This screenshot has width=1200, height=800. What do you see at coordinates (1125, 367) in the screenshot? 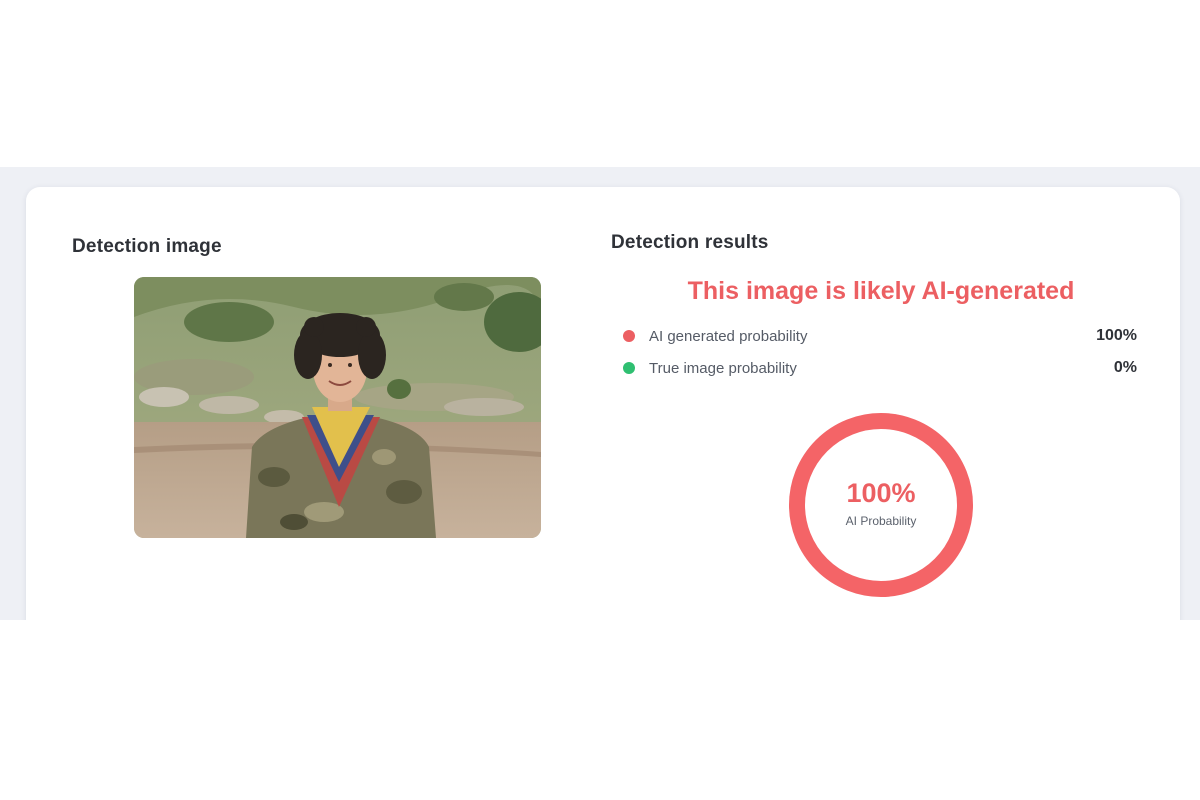
I see `true-probability-value: 0%` at bounding box center [1125, 367].